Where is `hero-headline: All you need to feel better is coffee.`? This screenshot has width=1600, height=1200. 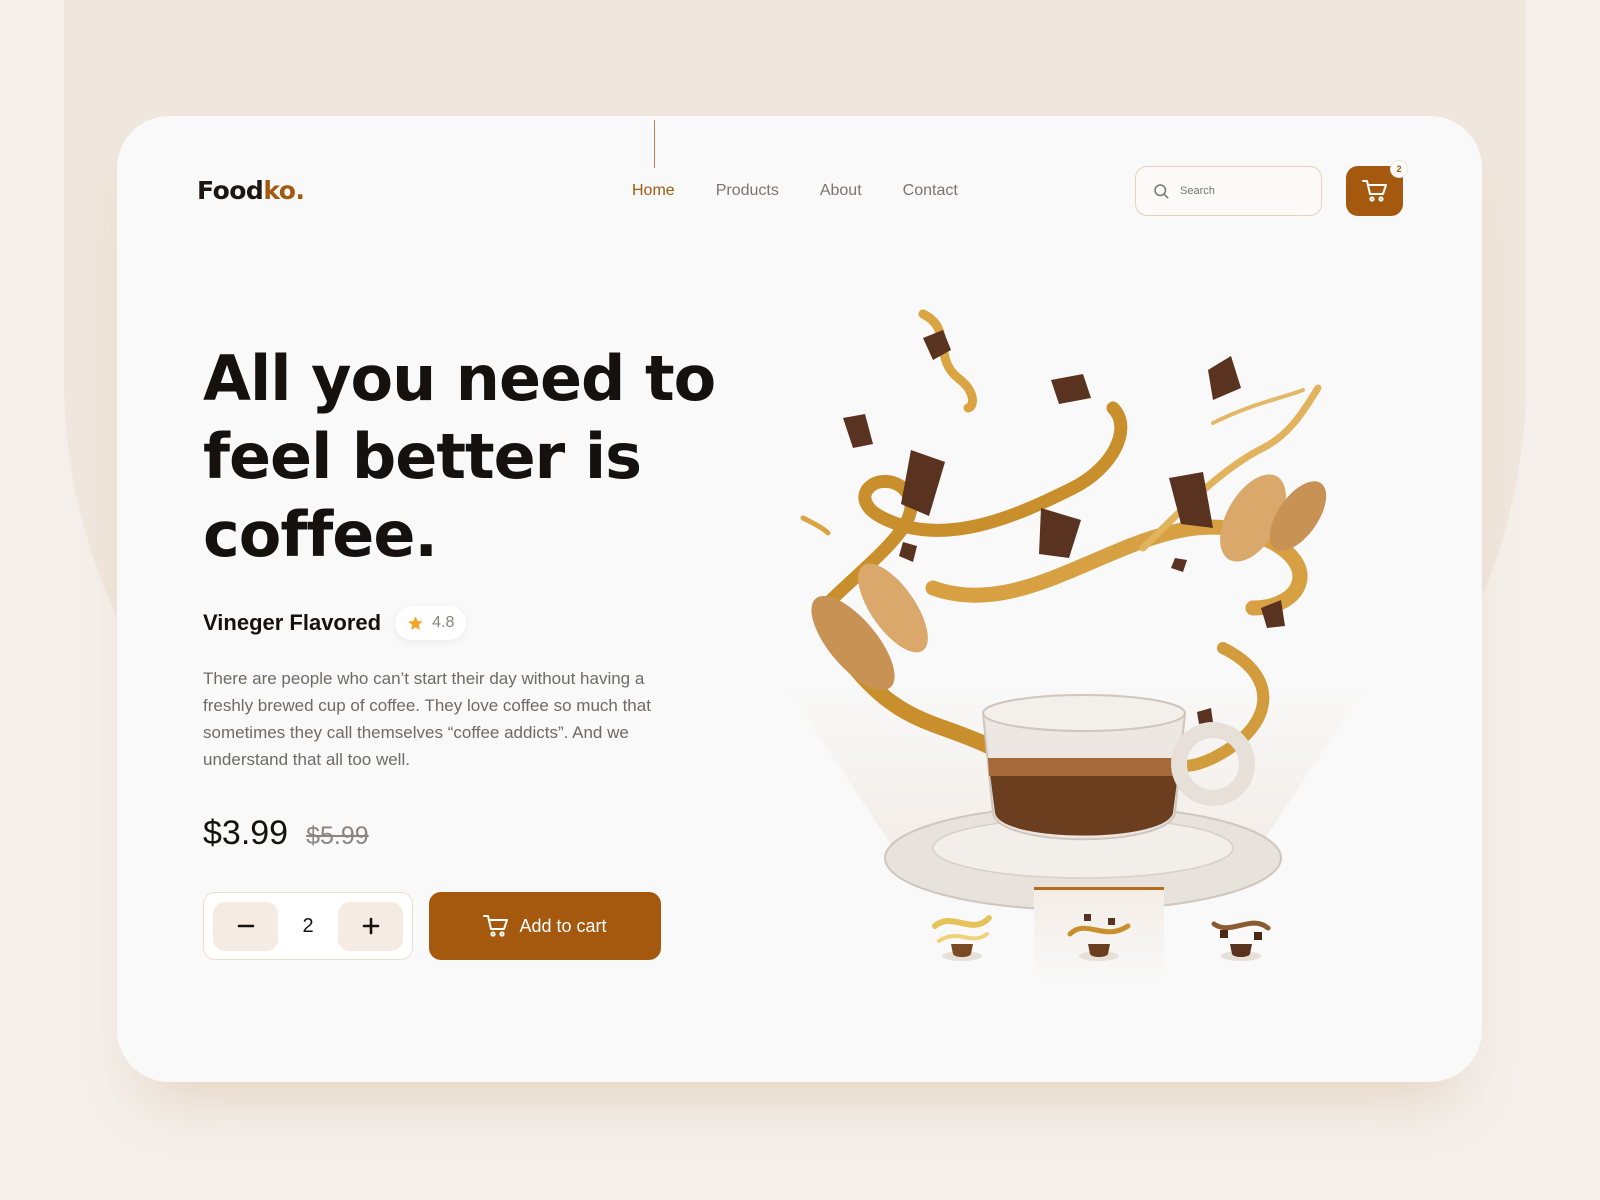
hero-headline: All you need to feel better is coffee. is located at coordinates (459, 456).